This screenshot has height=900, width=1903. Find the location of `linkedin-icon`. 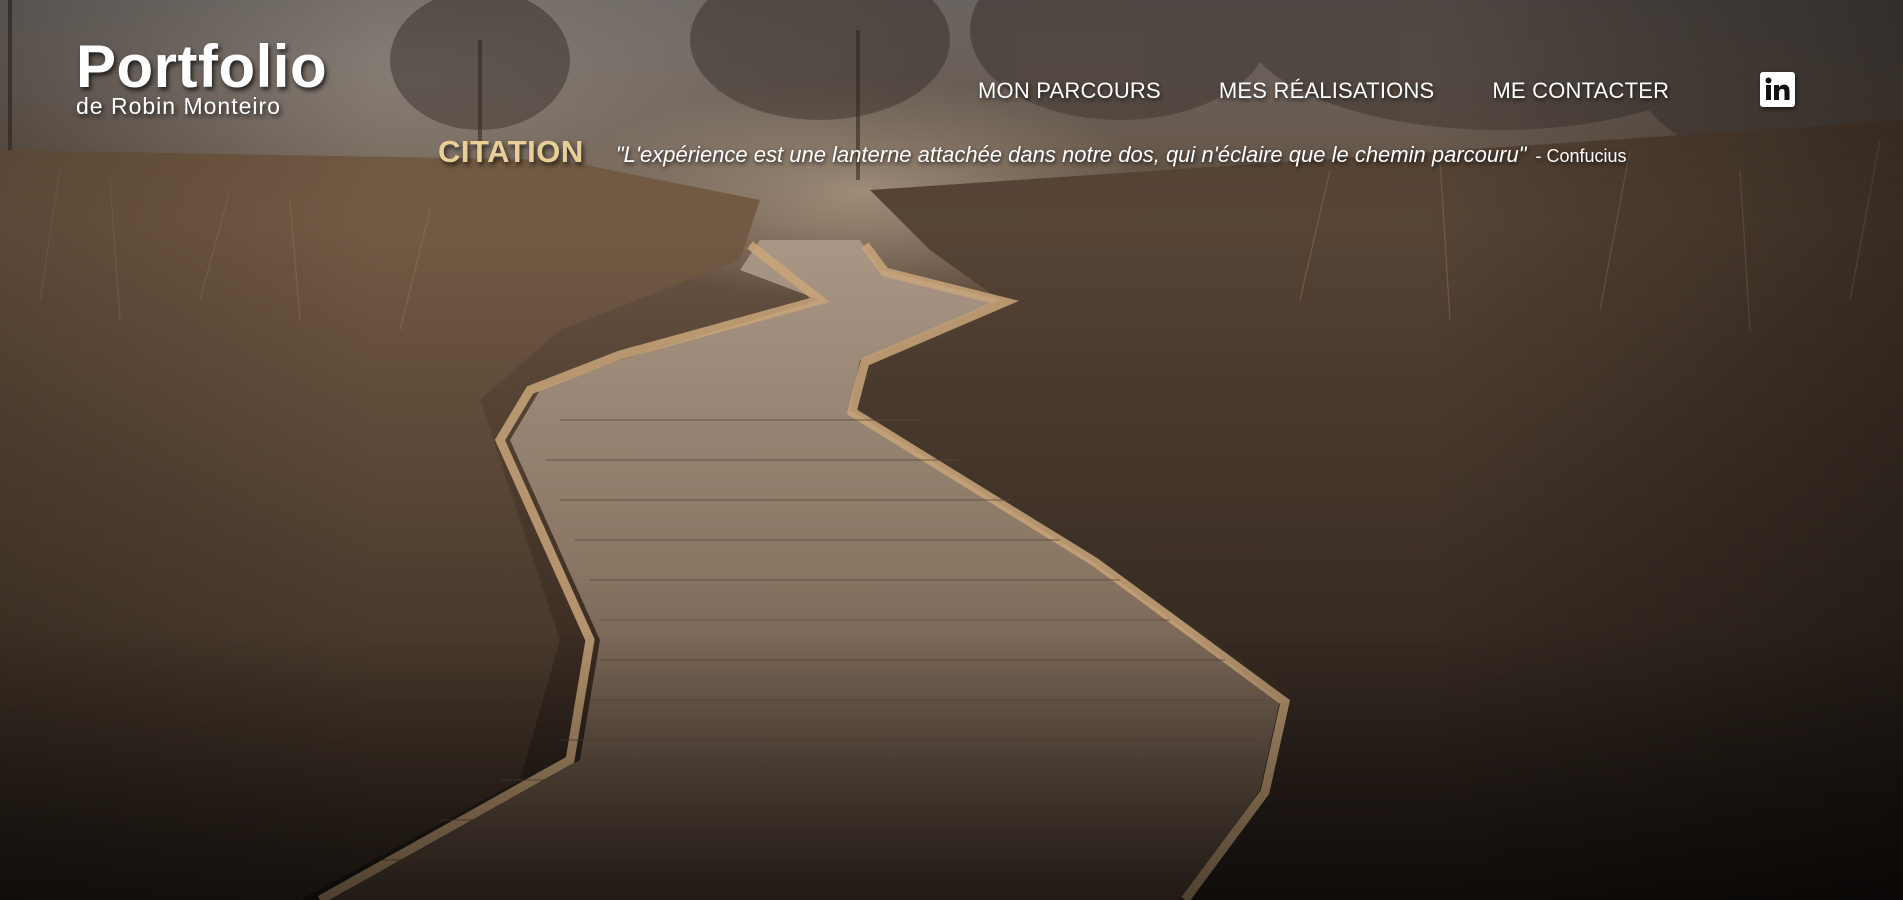

linkedin-icon is located at coordinates (1777, 89).